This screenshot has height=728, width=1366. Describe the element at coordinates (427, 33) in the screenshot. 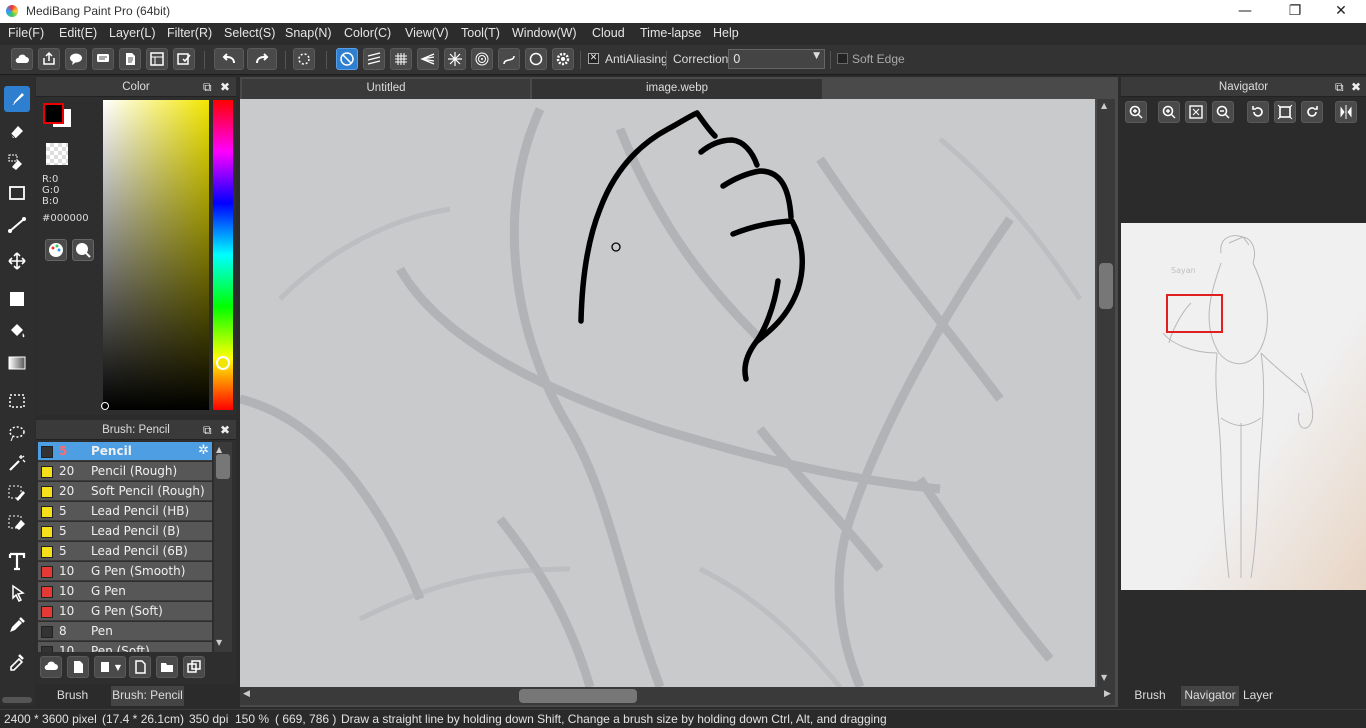

I see `menu-view: View(V)` at that location.